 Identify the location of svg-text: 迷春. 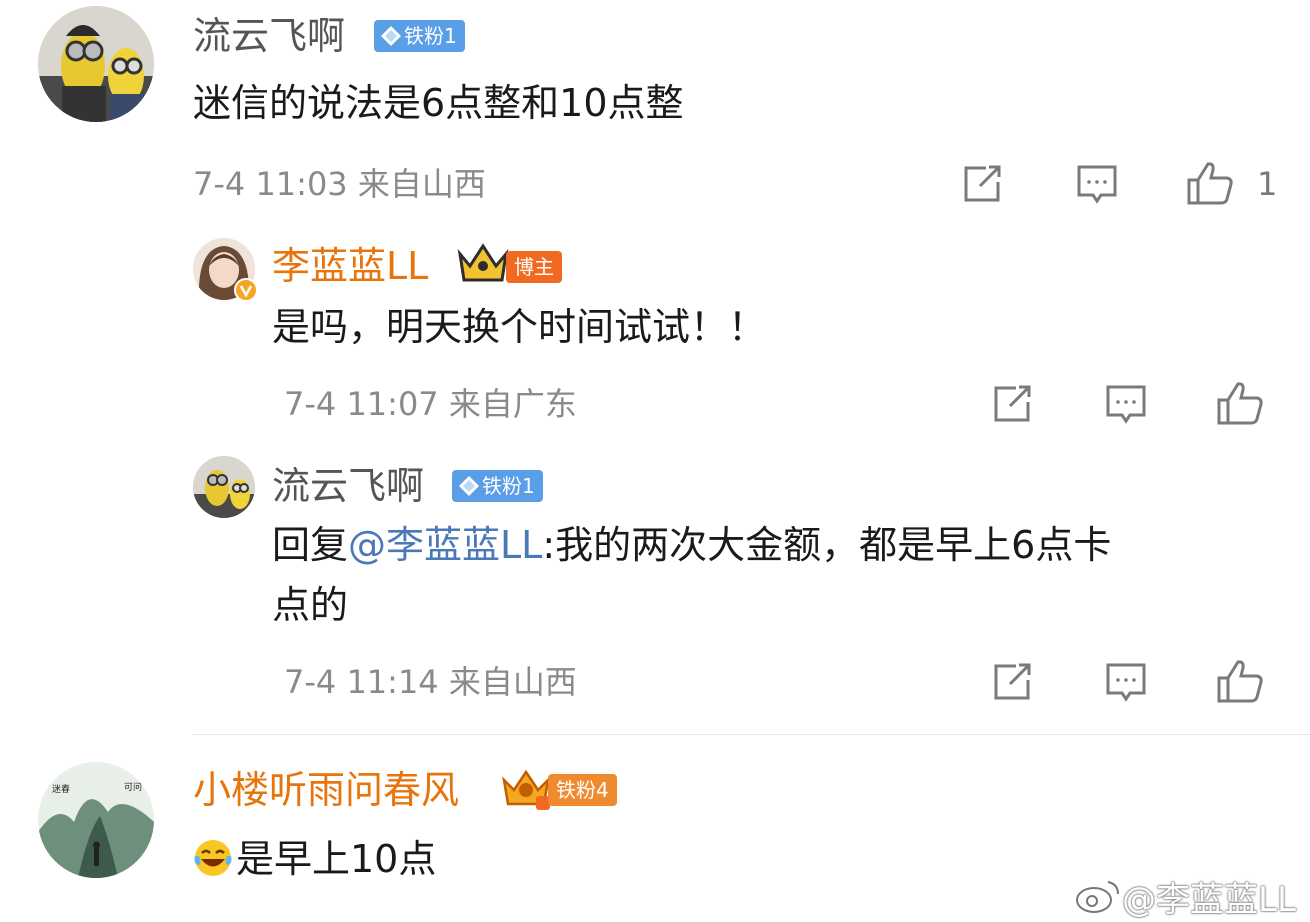
(61, 789).